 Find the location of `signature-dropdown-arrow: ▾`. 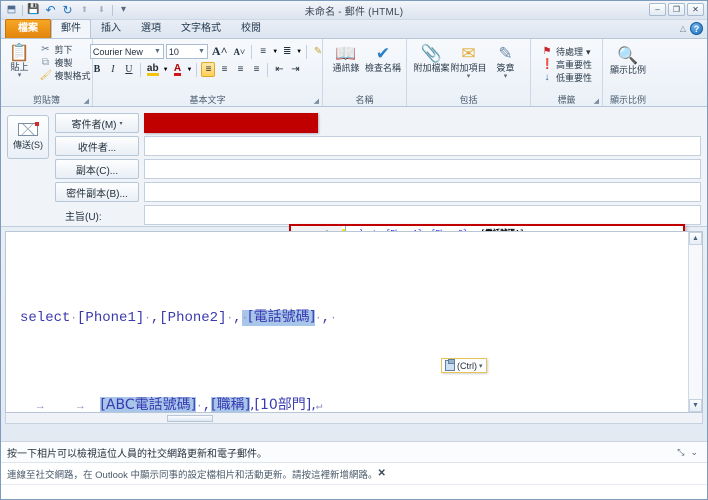

signature-dropdown-arrow: ▾ is located at coordinates (506, 76).